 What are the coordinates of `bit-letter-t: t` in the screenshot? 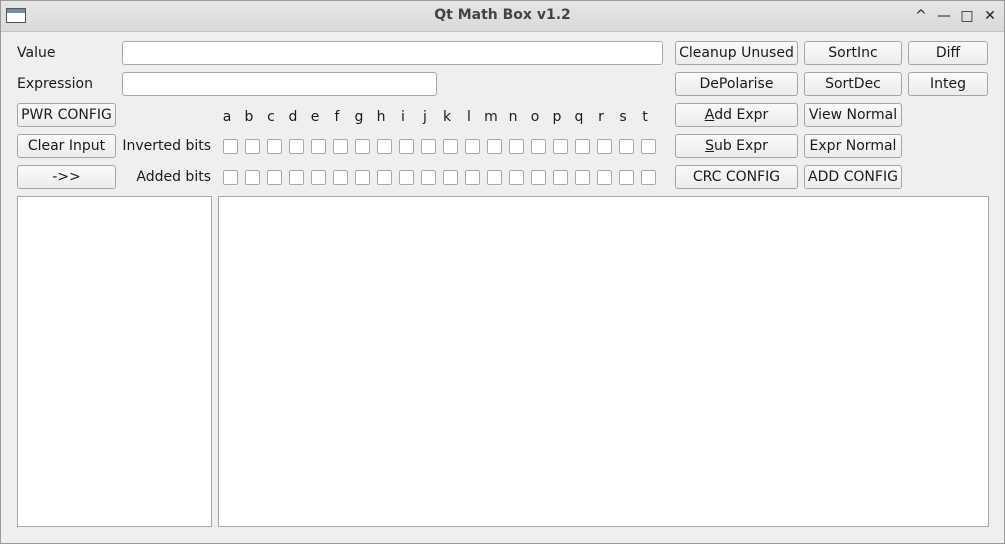 It's located at (645, 117).